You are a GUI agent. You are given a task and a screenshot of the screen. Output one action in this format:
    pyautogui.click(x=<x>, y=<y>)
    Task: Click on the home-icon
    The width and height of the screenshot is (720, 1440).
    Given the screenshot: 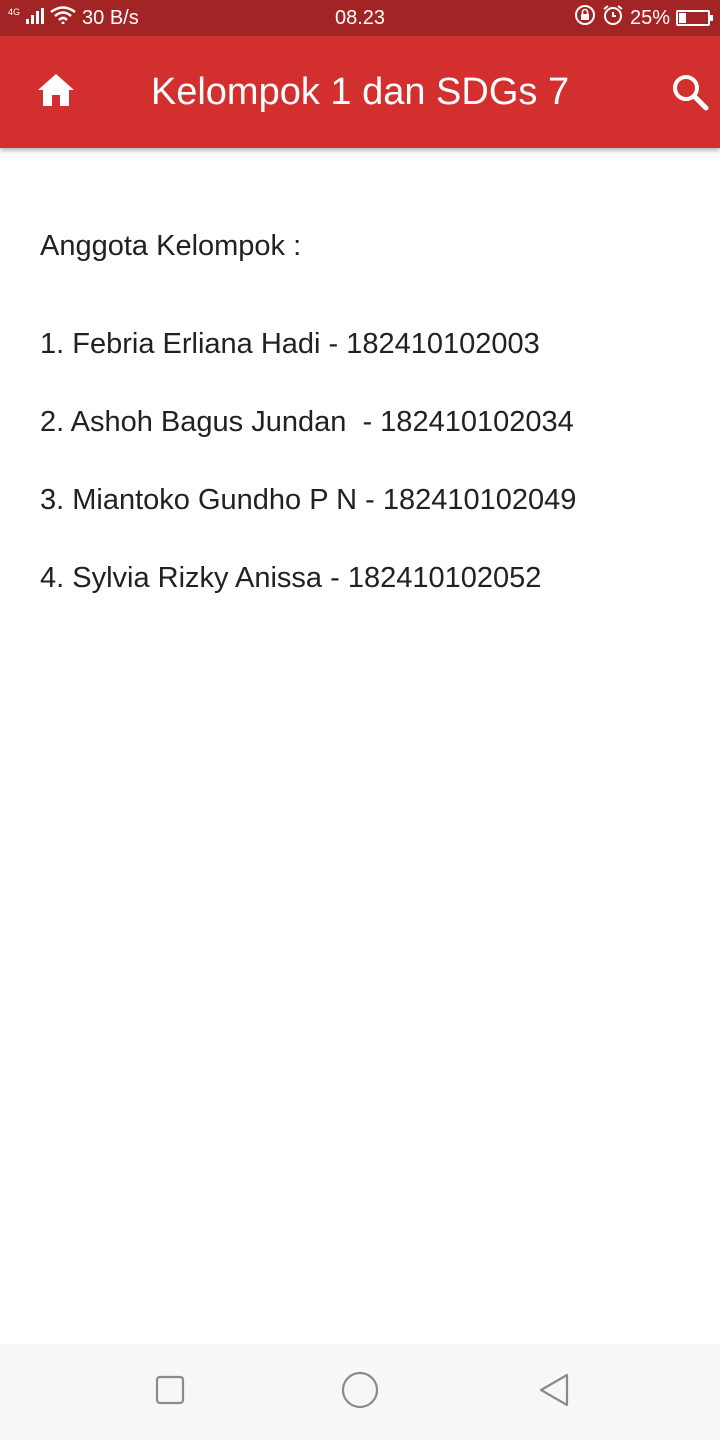 What is the action you would take?
    pyautogui.click(x=56, y=92)
    